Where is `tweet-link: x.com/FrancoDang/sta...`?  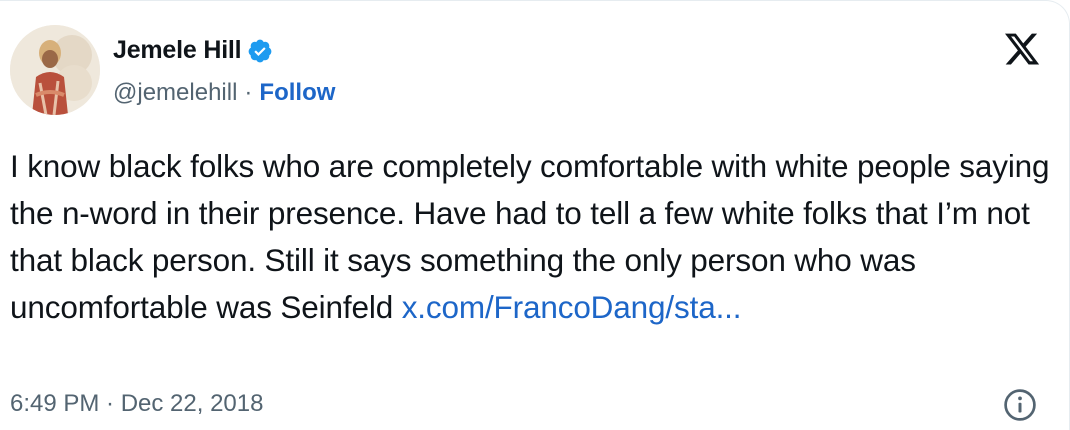
tweet-link: x.com/FrancoDang/sta... is located at coordinates (572, 307).